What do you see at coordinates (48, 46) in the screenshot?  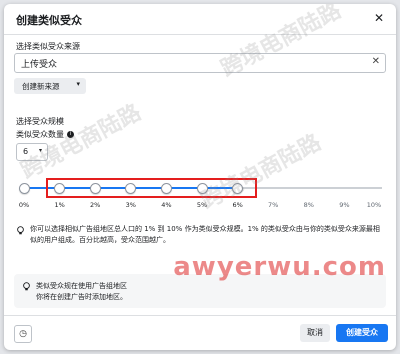 I see `source-label: 选择类似受众来源` at bounding box center [48, 46].